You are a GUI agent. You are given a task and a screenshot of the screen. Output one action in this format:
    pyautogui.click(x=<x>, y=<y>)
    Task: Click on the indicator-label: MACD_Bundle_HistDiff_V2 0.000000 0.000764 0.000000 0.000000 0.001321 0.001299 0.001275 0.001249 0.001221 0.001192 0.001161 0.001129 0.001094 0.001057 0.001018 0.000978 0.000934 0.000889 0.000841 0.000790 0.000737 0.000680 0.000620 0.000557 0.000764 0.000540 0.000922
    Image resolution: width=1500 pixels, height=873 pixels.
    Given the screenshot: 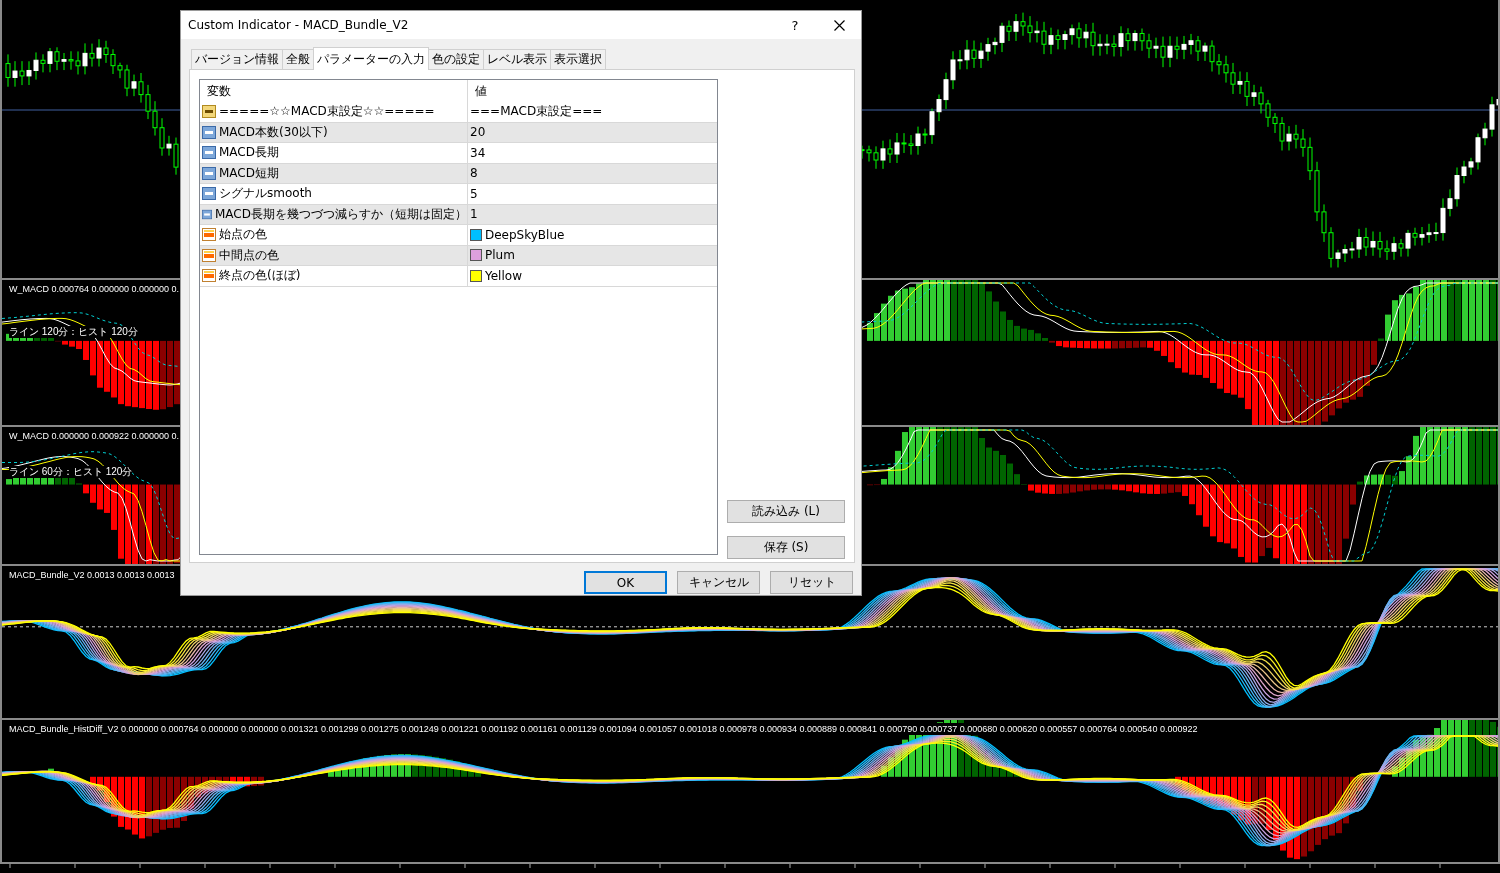 What is the action you would take?
    pyautogui.click(x=603, y=729)
    